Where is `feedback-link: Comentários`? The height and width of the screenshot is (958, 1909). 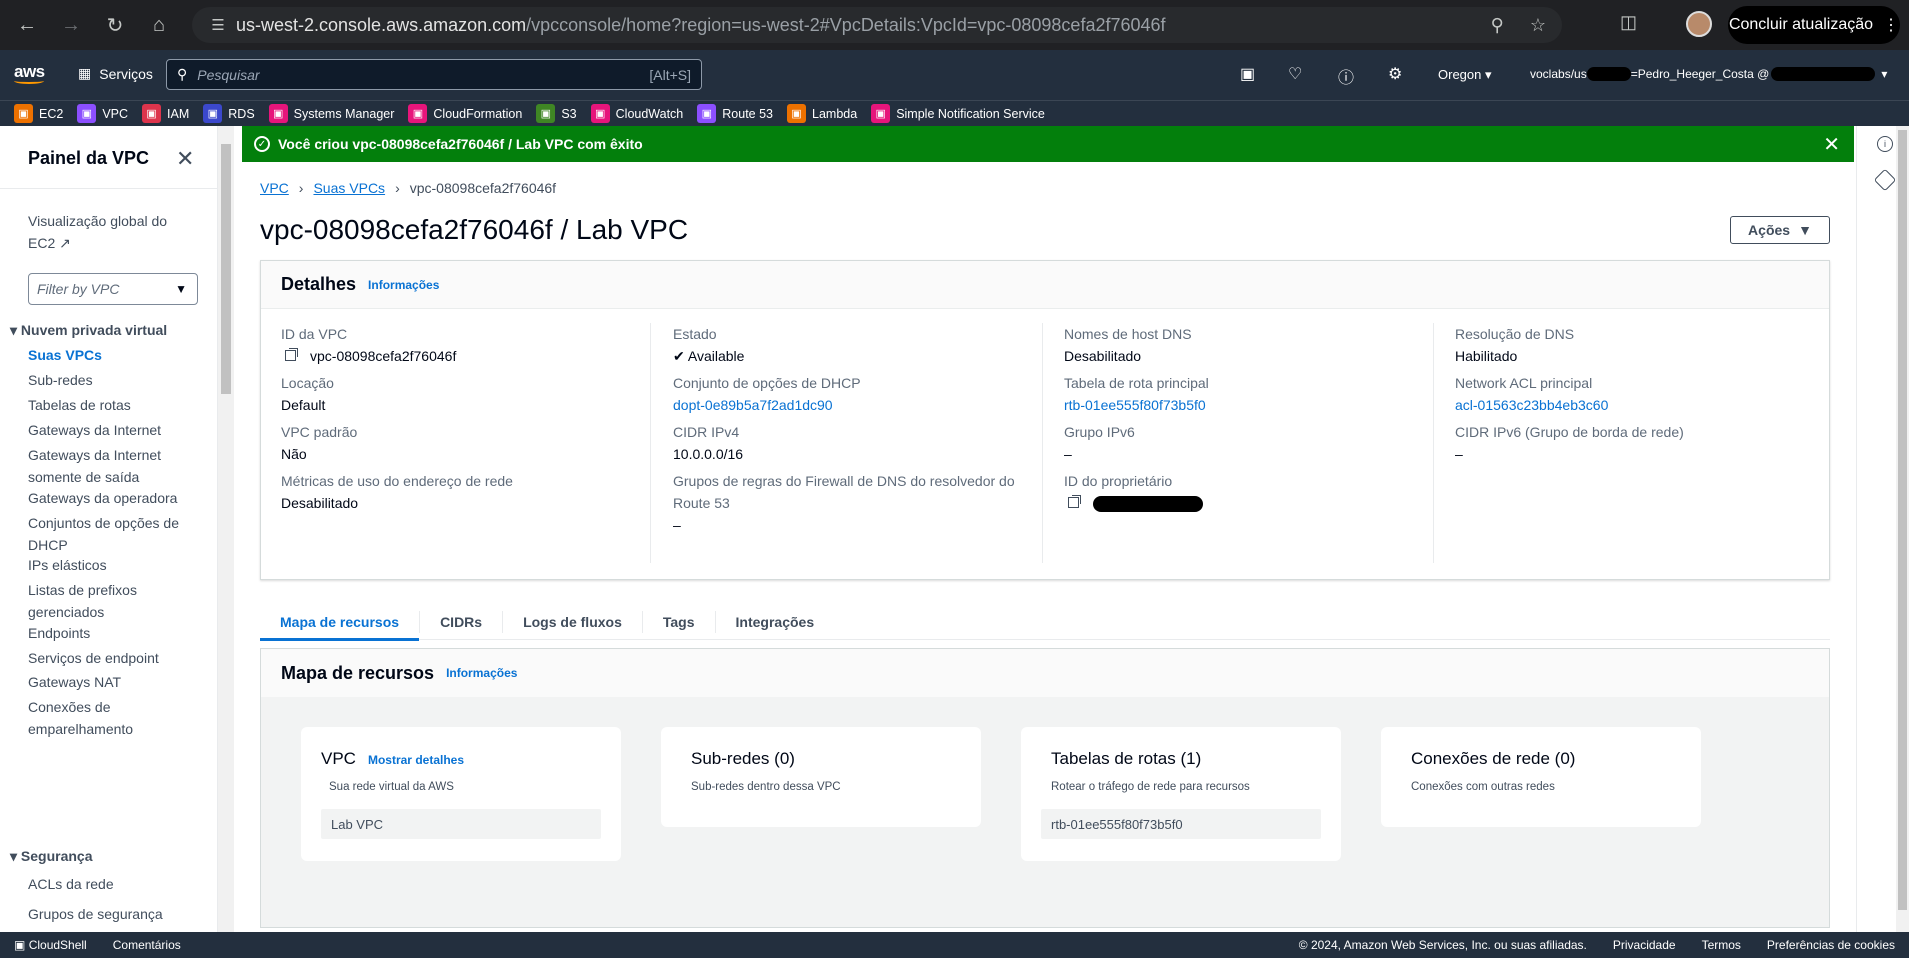 feedback-link: Comentários is located at coordinates (147, 945).